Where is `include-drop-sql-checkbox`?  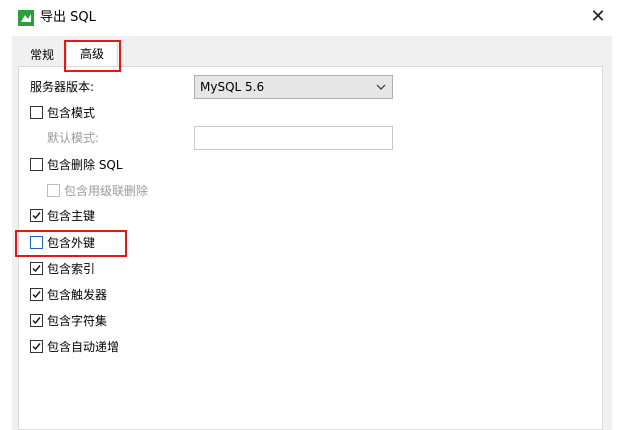
include-drop-sql-checkbox is located at coordinates (36, 164).